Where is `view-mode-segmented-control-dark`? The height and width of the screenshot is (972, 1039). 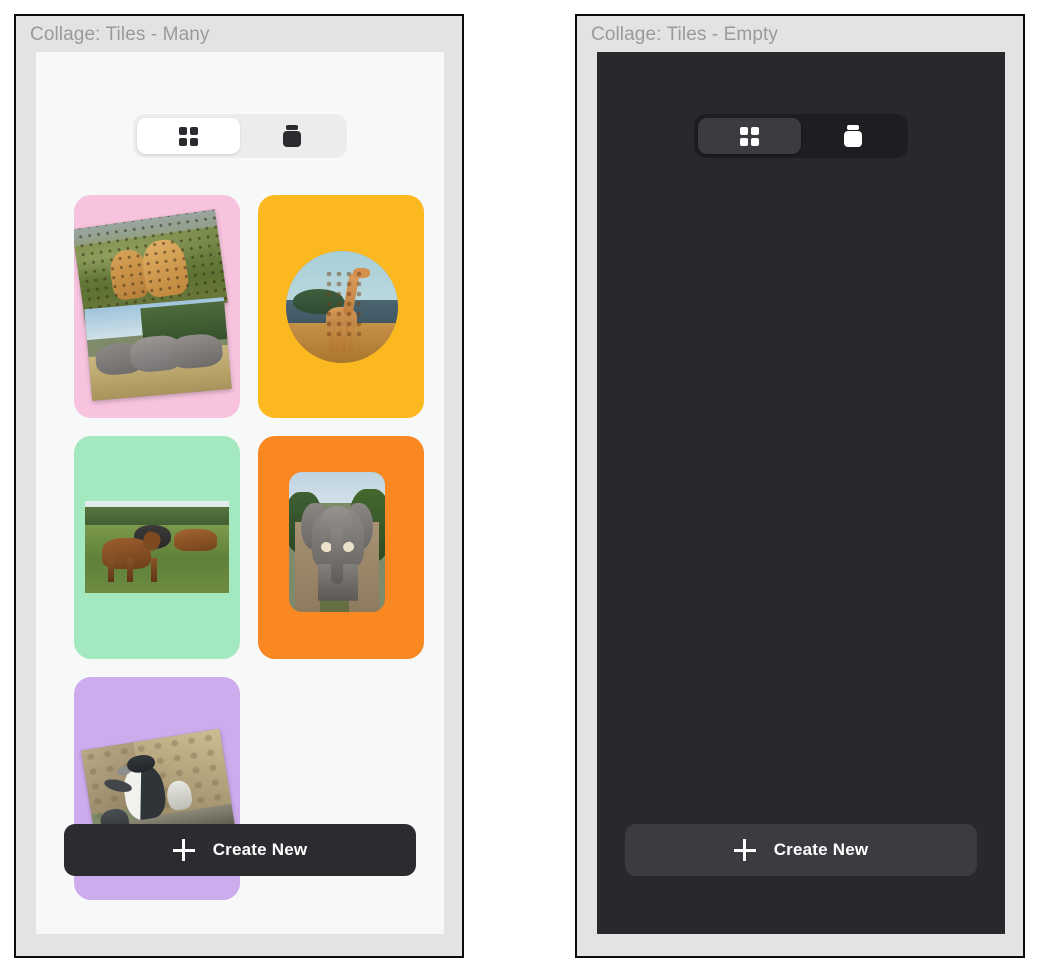 view-mode-segmented-control-dark is located at coordinates (801, 136).